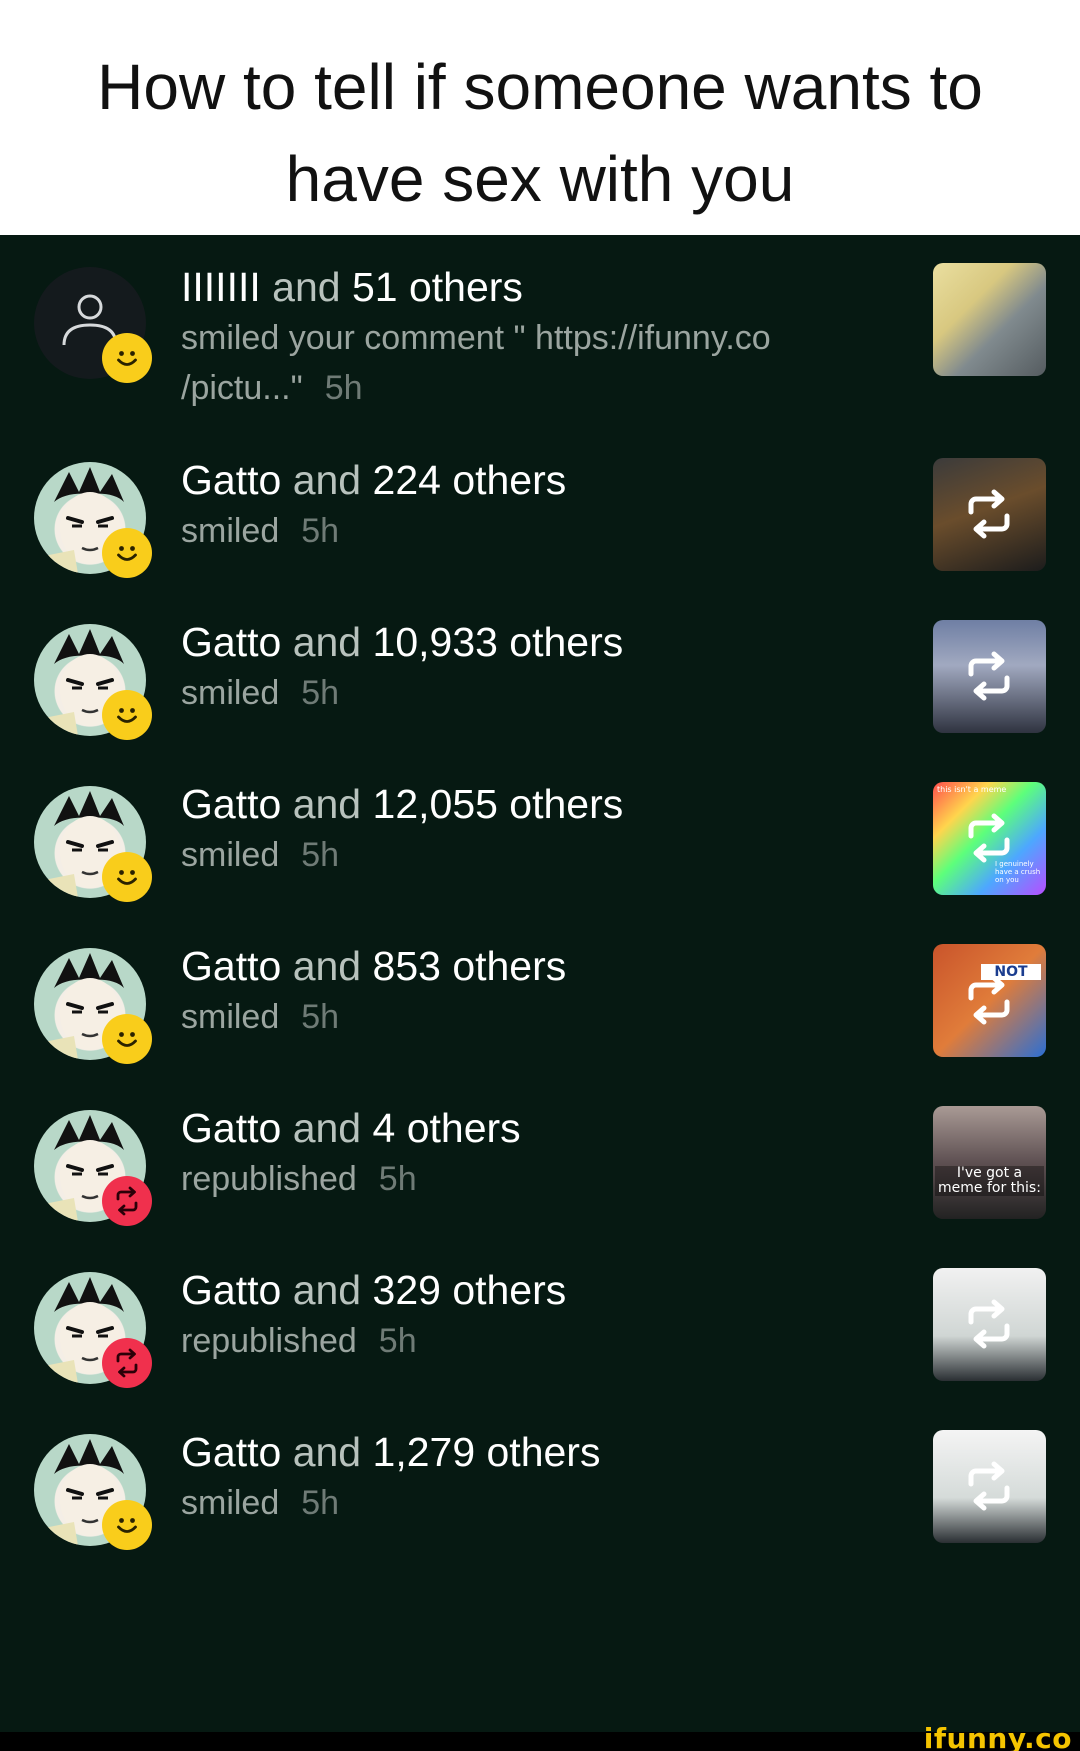 This screenshot has width=1080, height=1751. What do you see at coordinates (997, 1736) in the screenshot?
I see `ifunny-watermark: ifunny.co` at bounding box center [997, 1736].